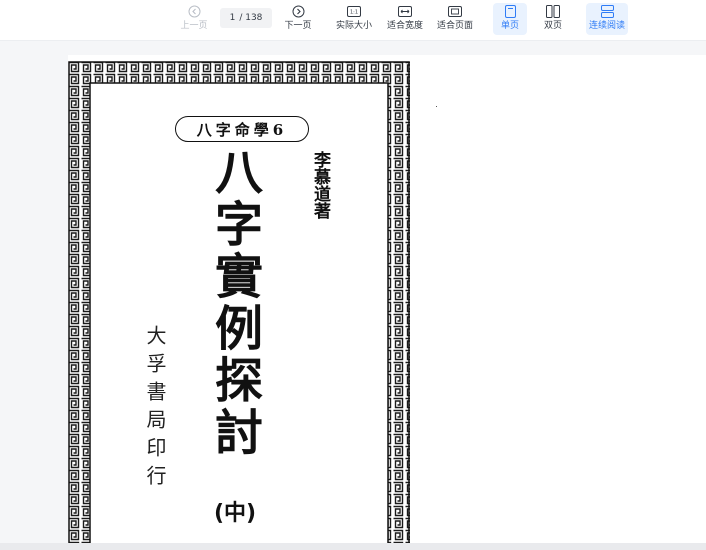 The width and height of the screenshot is (706, 550). I want to click on fit-width-button: 适合宽度, so click(405, 19).